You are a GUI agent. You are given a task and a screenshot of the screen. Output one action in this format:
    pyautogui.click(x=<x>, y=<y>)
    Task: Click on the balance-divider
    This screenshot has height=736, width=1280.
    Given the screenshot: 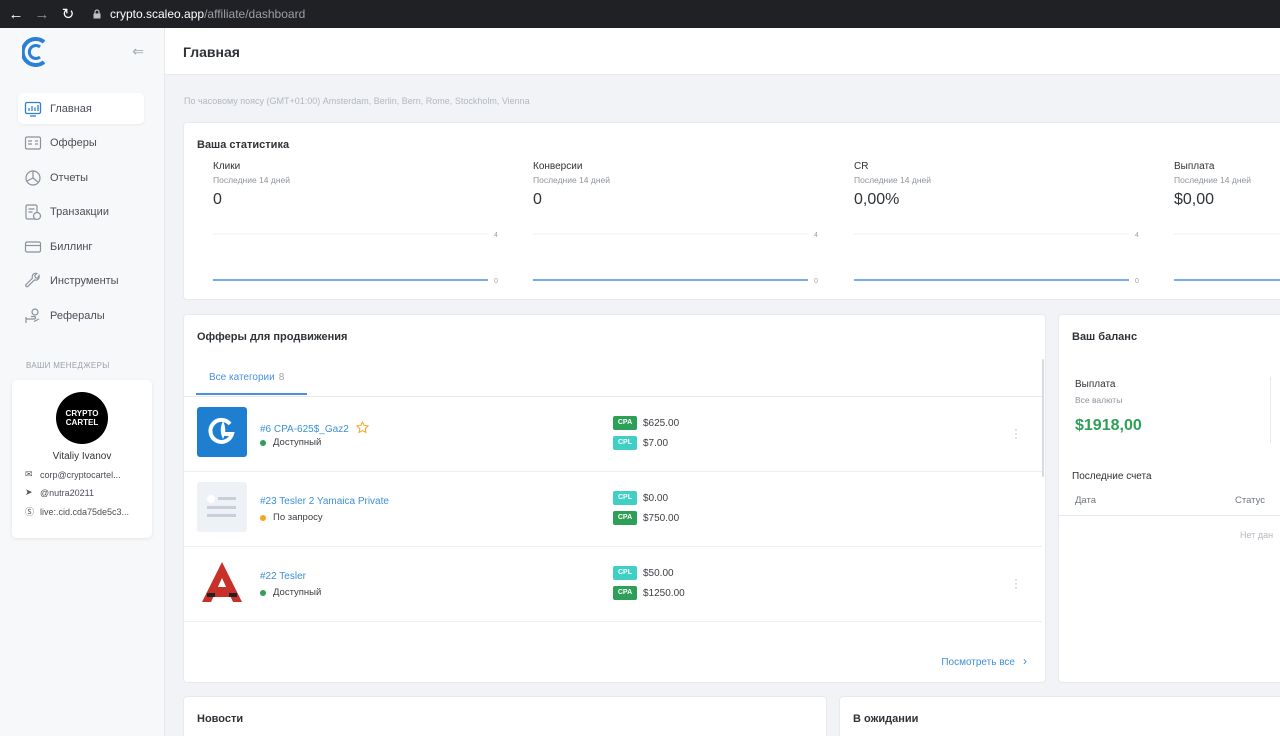 What is the action you would take?
    pyautogui.click(x=1270, y=410)
    